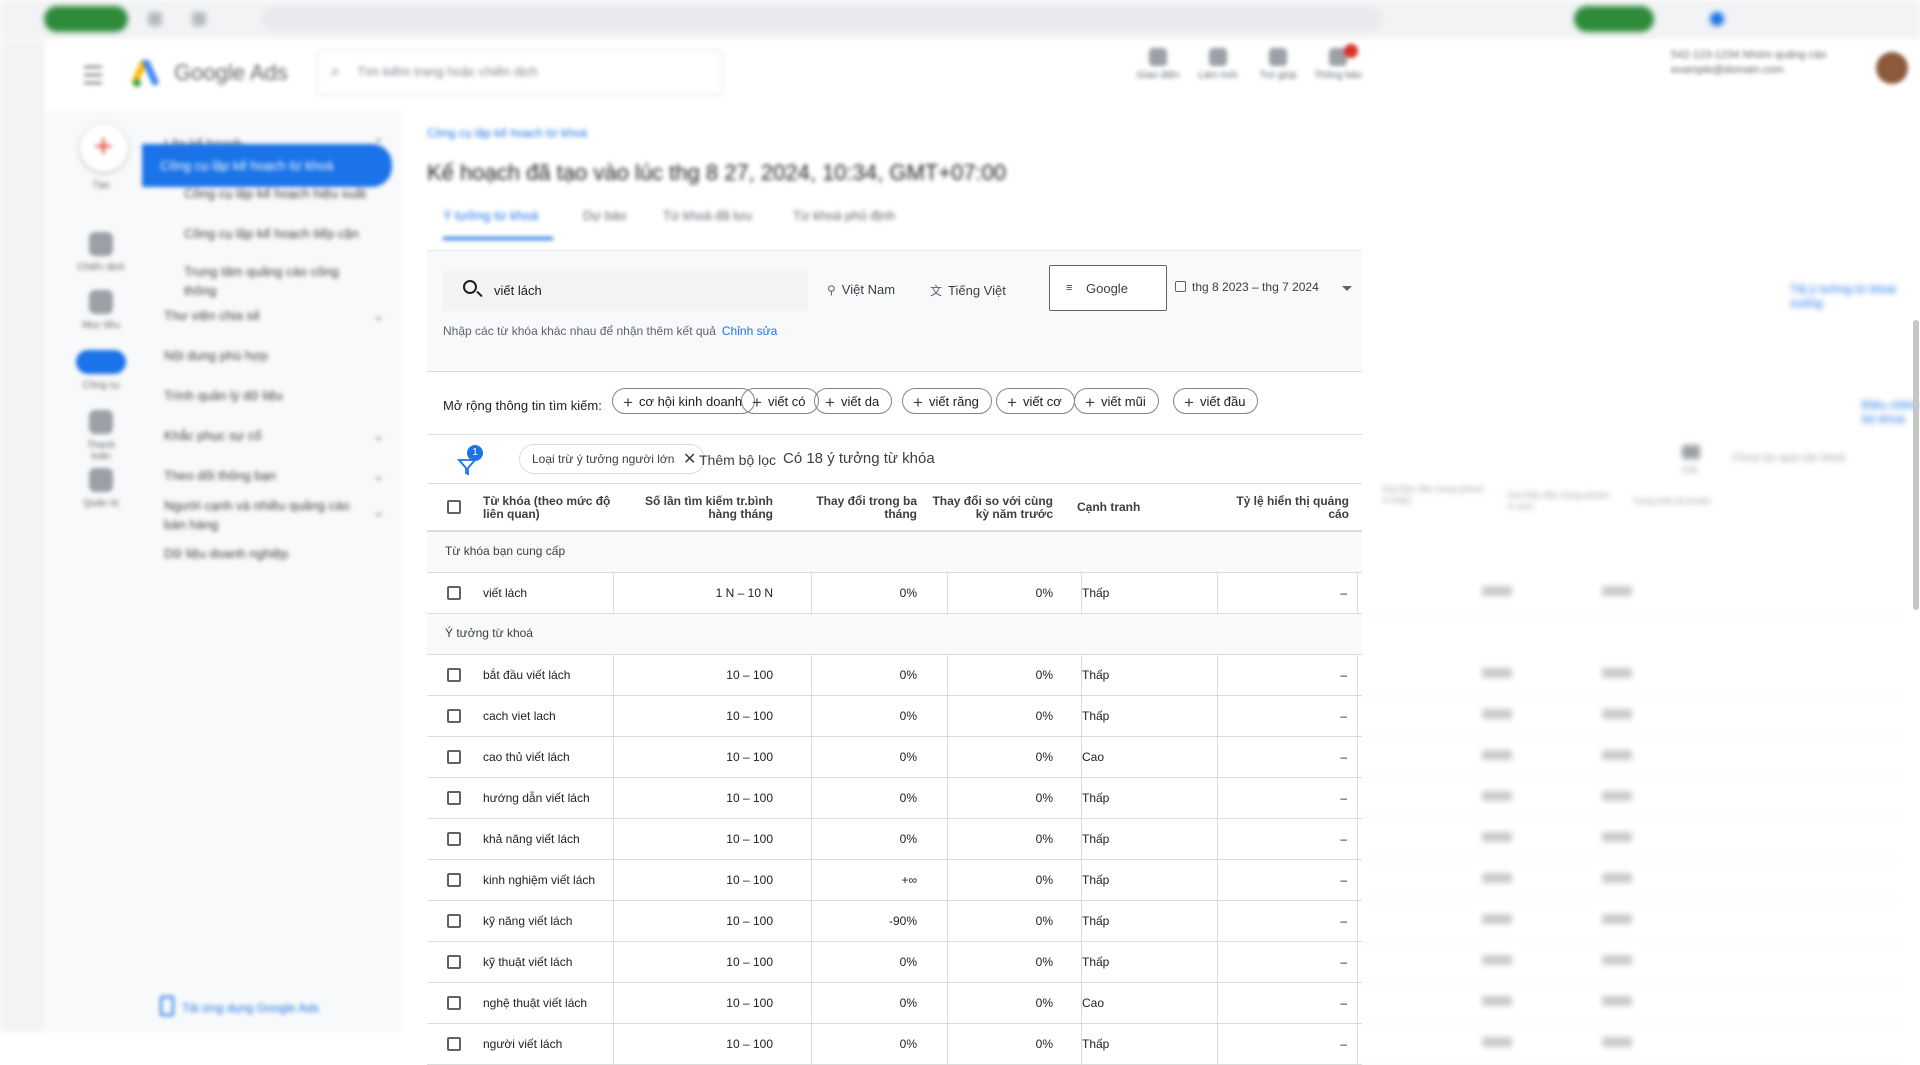  I want to click on back-icon, so click(155, 19).